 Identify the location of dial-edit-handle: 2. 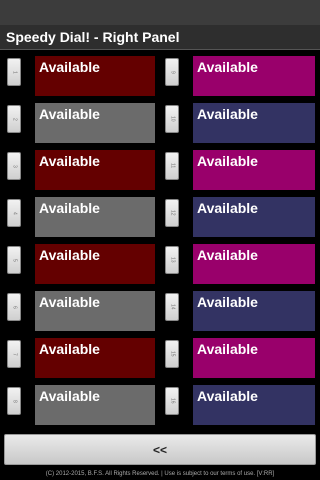
(14, 119).